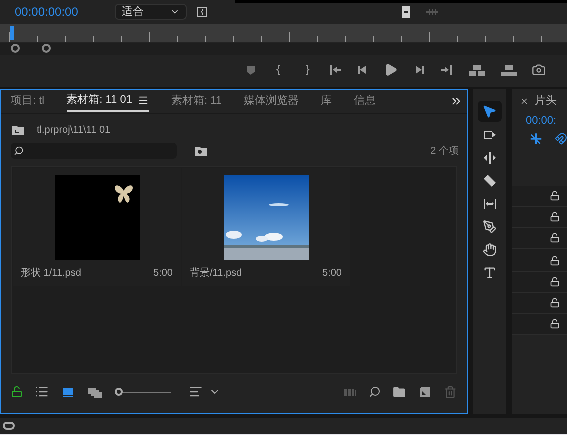  Describe the element at coordinates (196, 102) in the screenshot. I see `panel-tab: 素材箱: 11` at that location.